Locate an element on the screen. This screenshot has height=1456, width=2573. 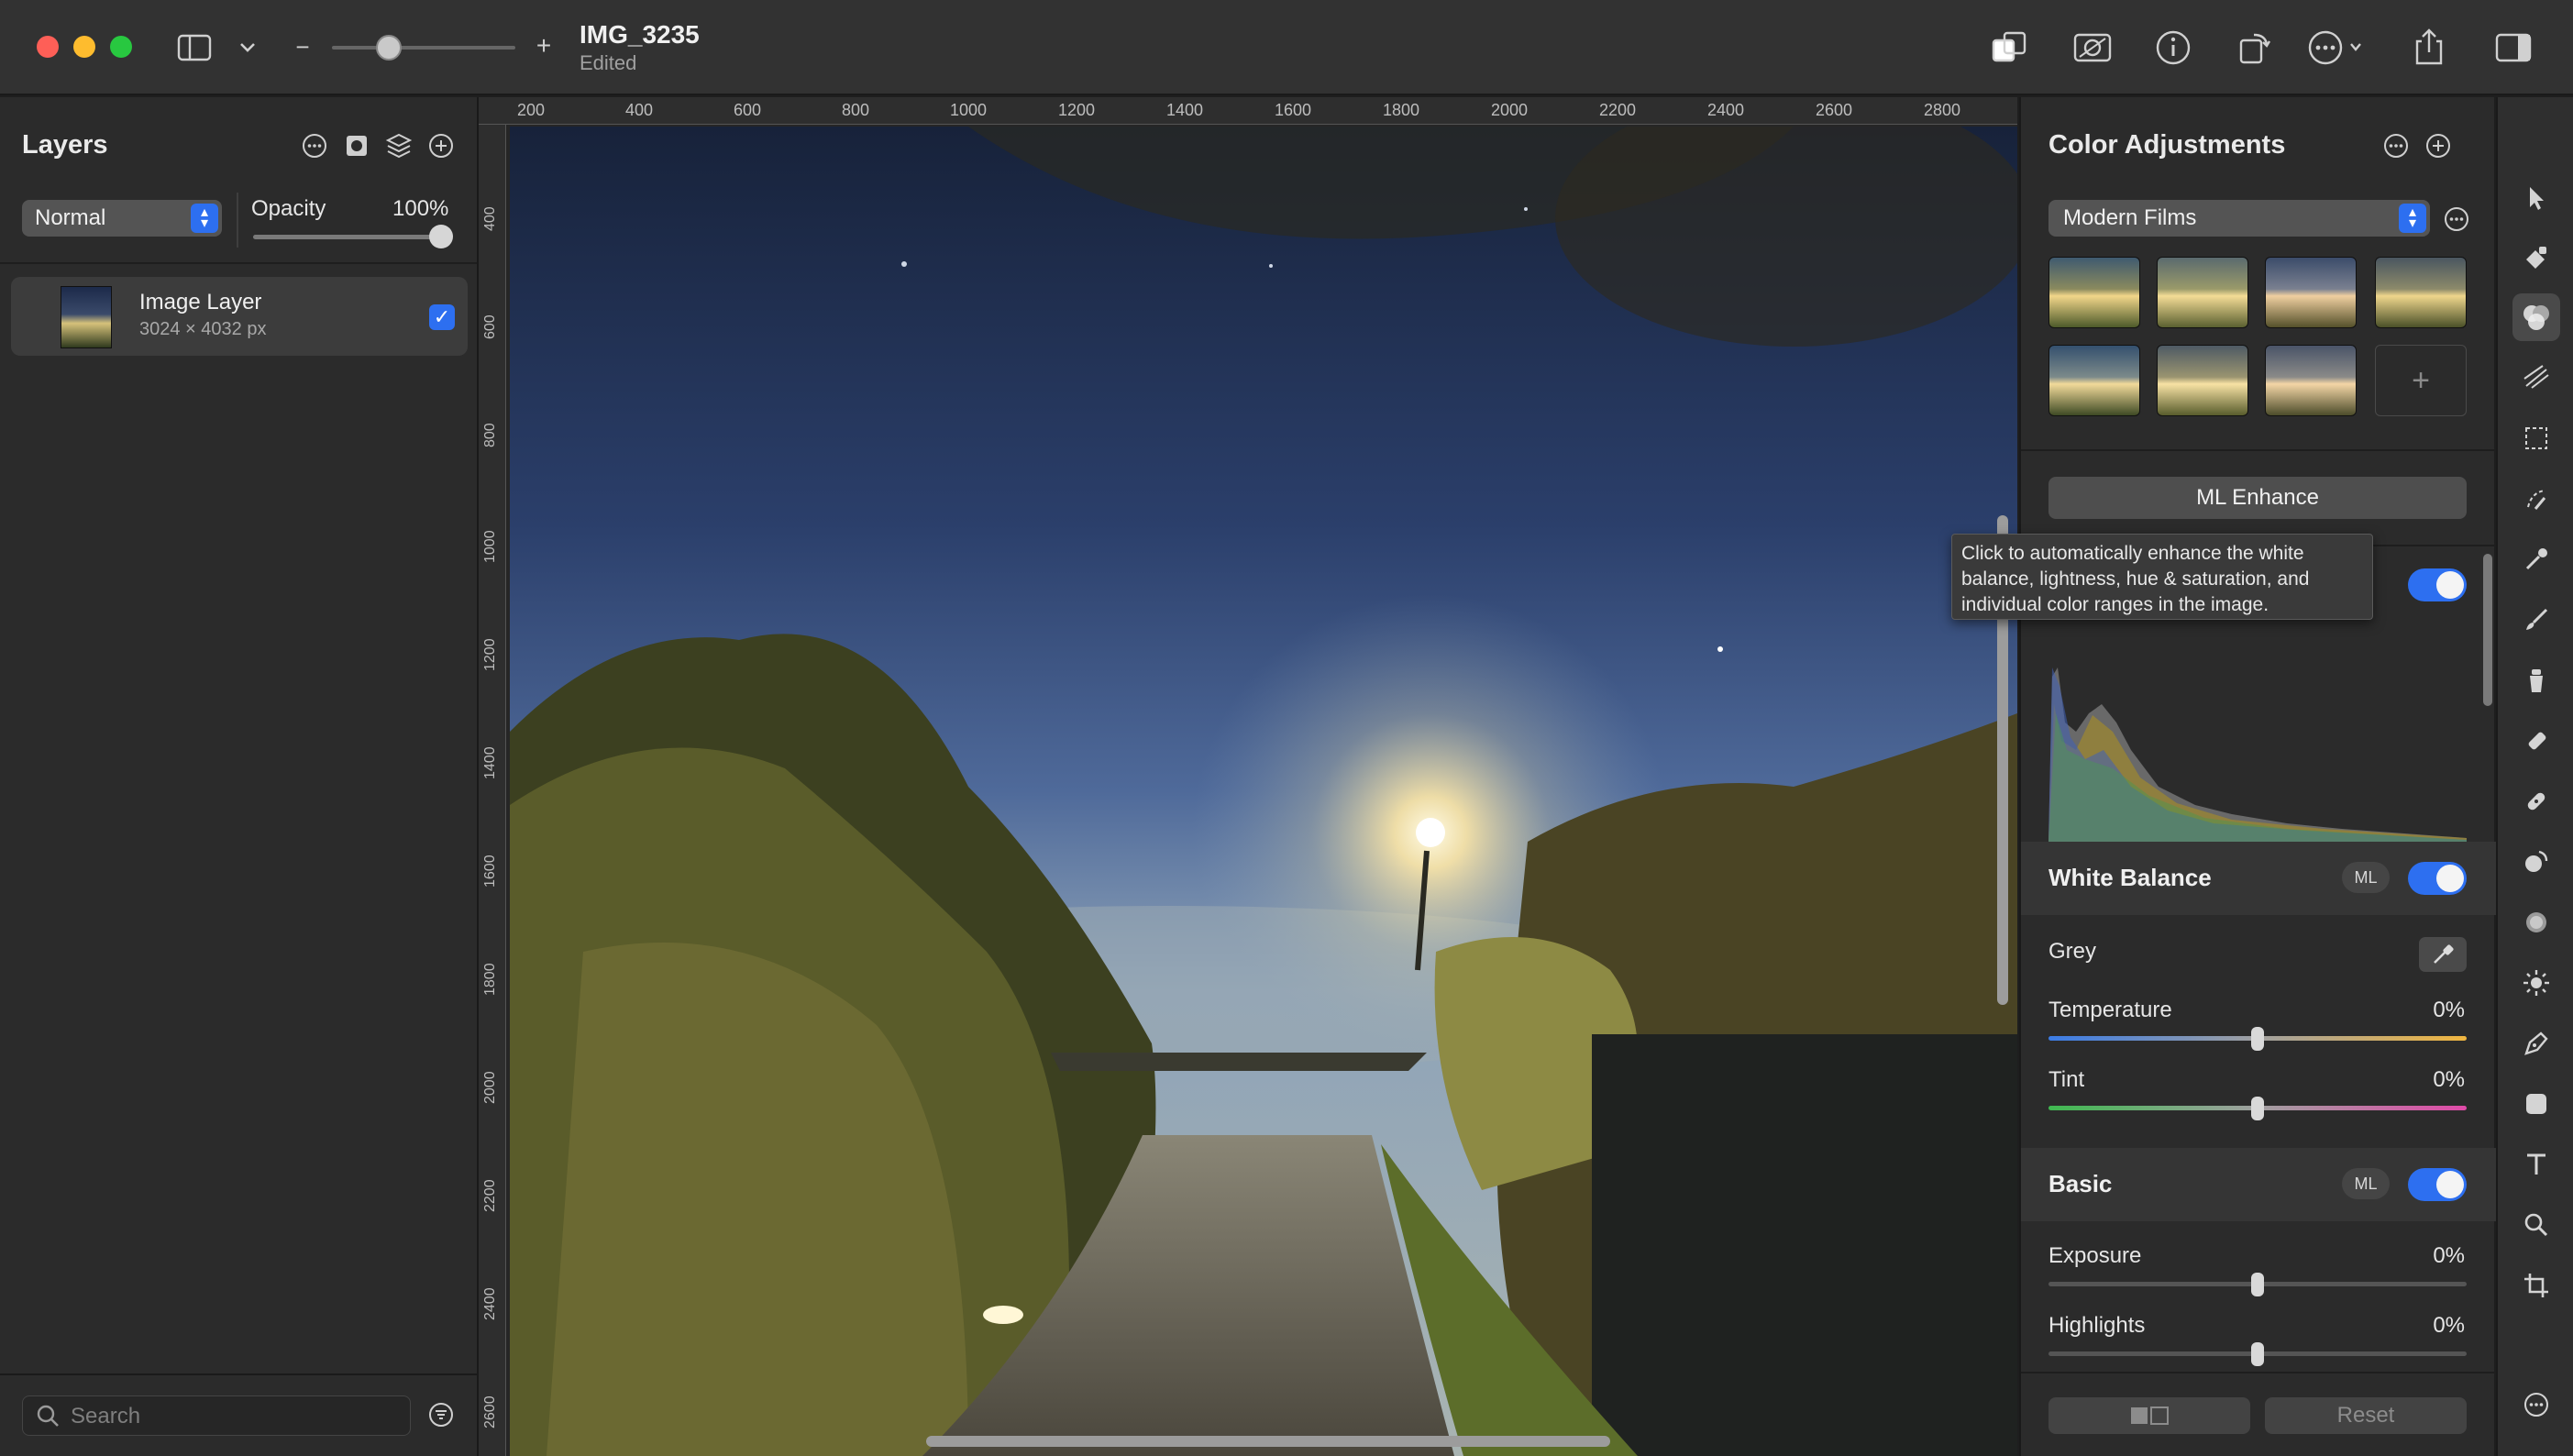
text-tool-icon is located at coordinates (2536, 1164).